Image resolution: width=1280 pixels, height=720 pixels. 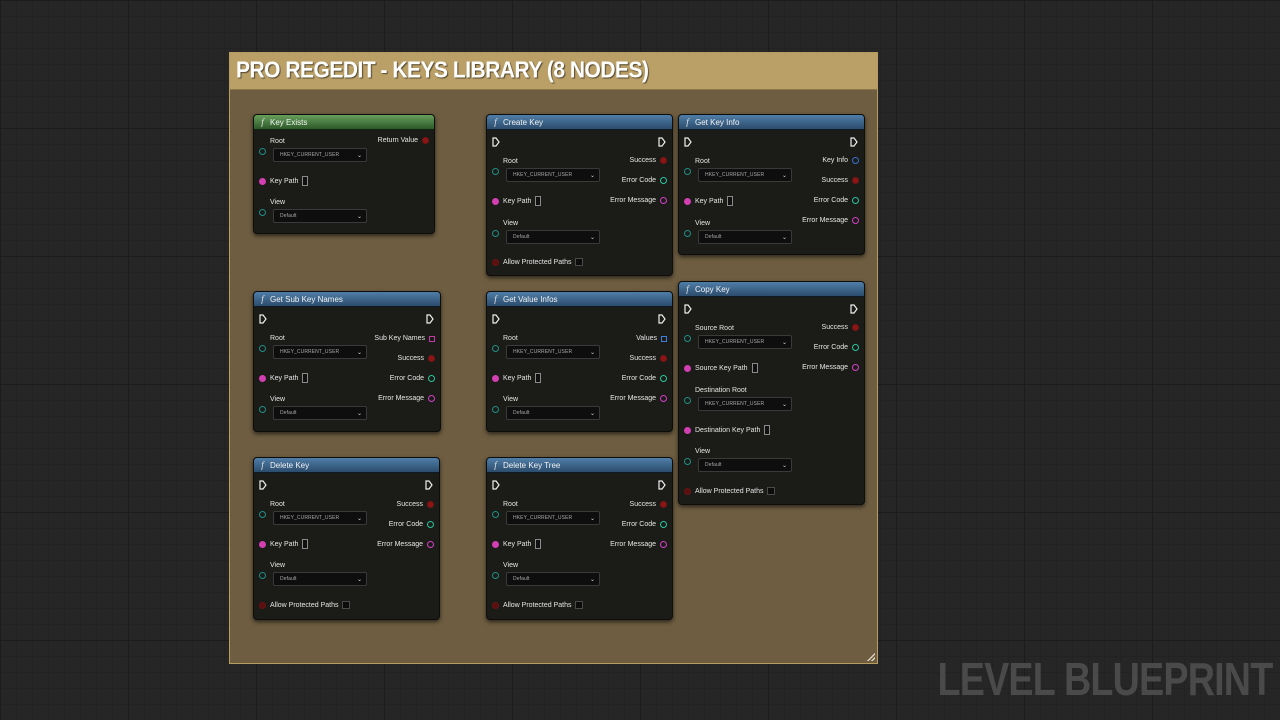 I want to click on node-header: f Get Sub Key Names, so click(x=347, y=299).